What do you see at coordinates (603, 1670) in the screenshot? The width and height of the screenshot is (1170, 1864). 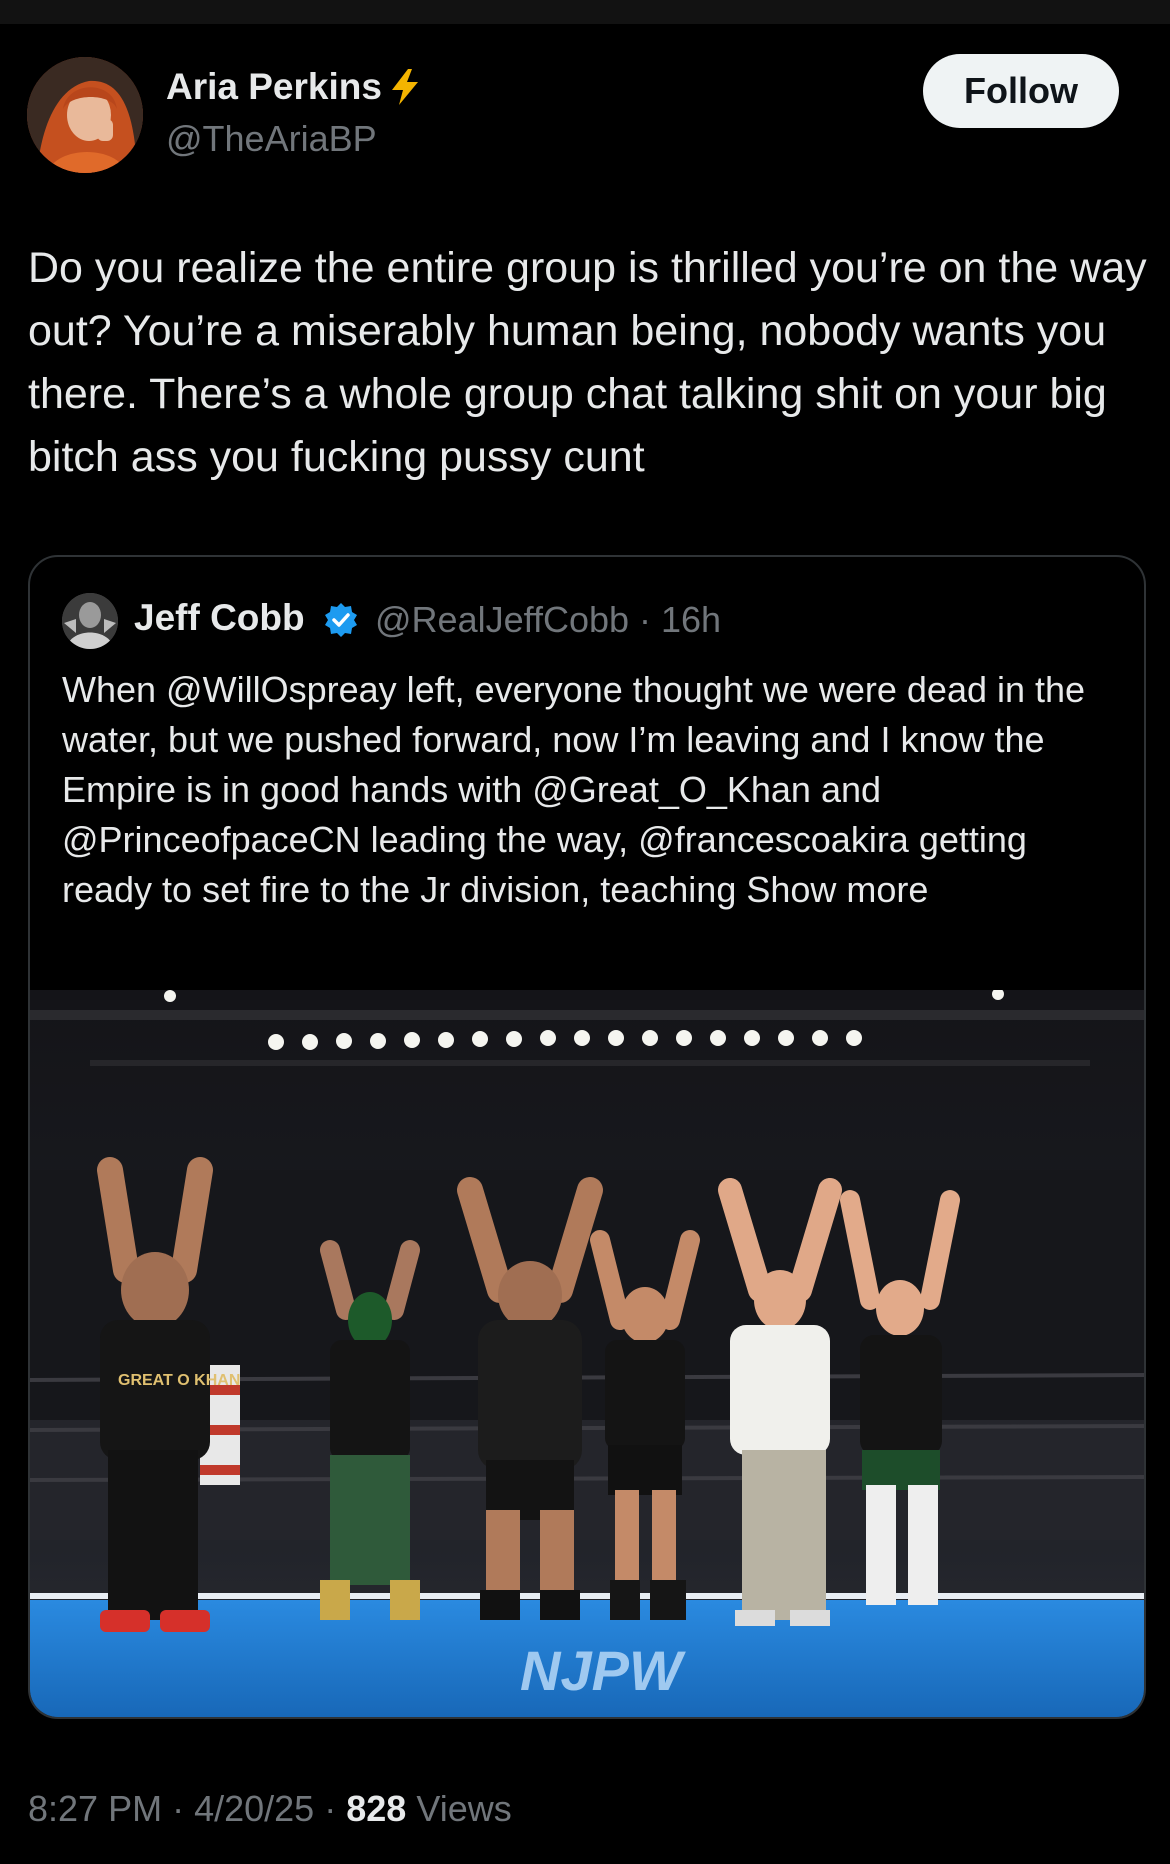 I see `mat-banner-text: NJPW` at bounding box center [603, 1670].